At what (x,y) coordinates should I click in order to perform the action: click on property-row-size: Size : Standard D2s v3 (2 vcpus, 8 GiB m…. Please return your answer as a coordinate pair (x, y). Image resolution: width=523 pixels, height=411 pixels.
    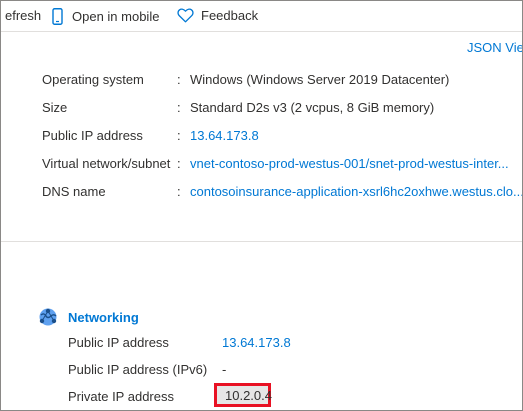
    Looking at the image, I should click on (282, 109).